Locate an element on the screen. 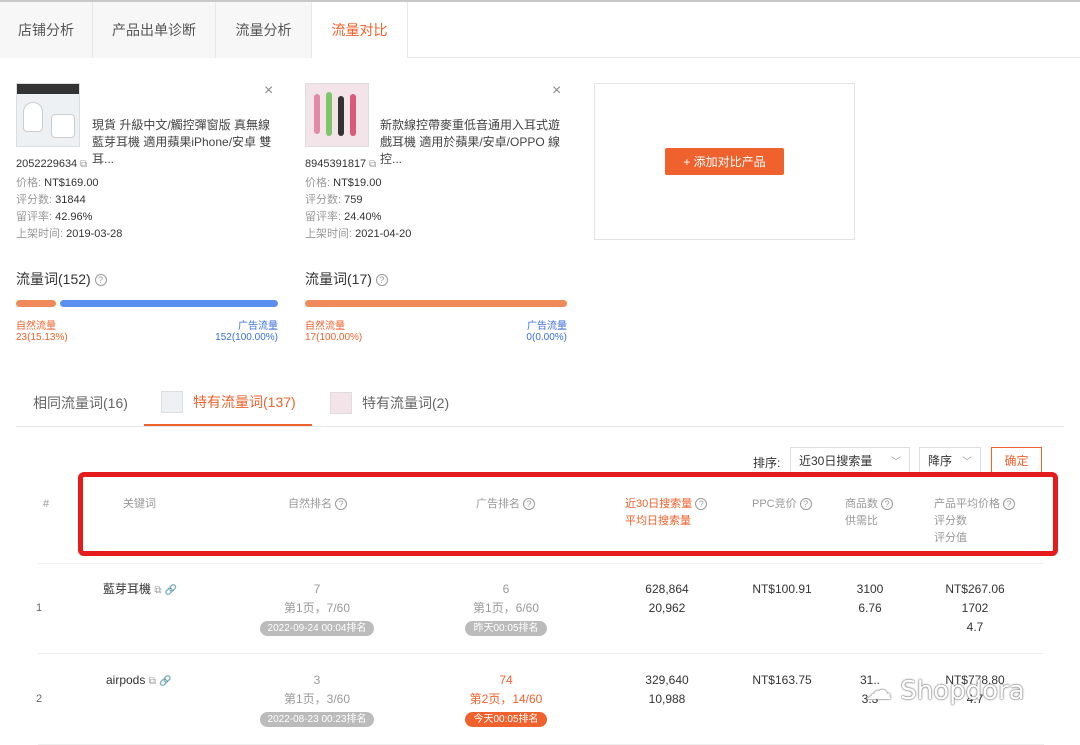 The height and width of the screenshot is (745, 1080). row-1-search-volume: 628,864 20,962 is located at coordinates (667, 598).